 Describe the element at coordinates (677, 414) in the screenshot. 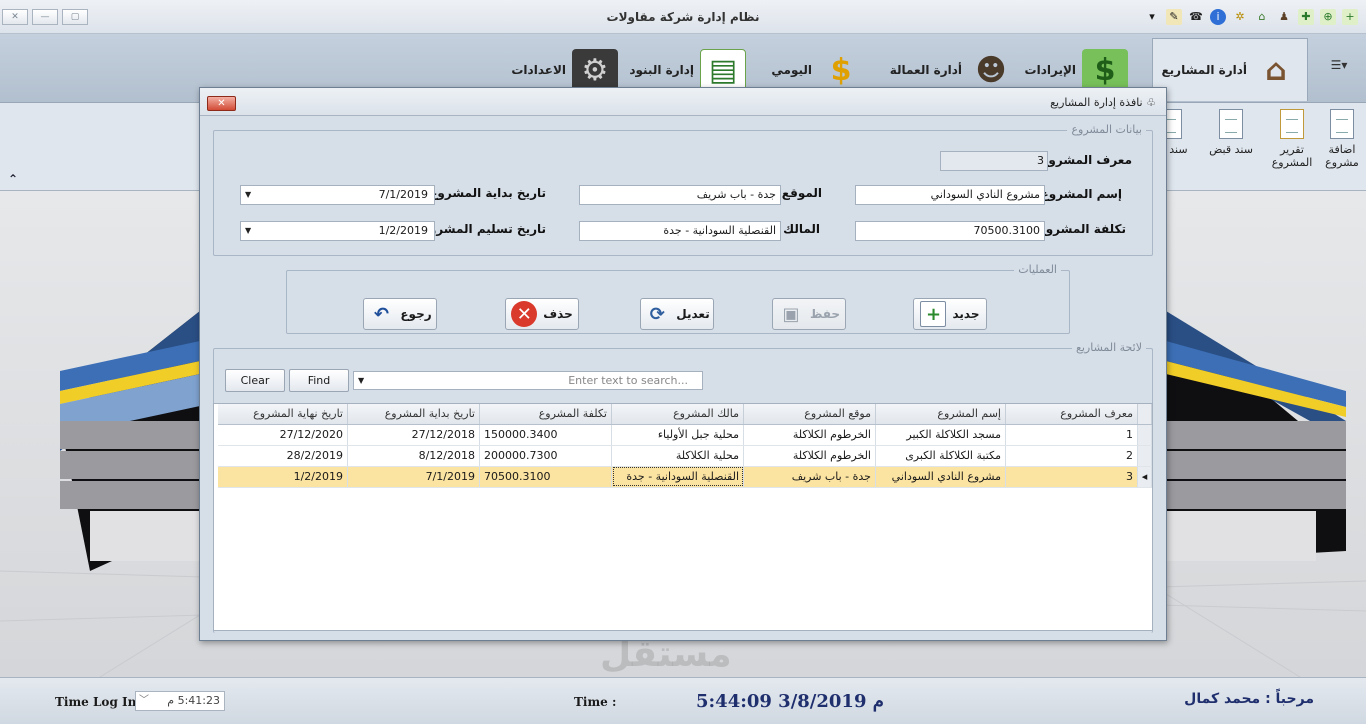

I see `col-header-owner: مالك المشروع` at that location.